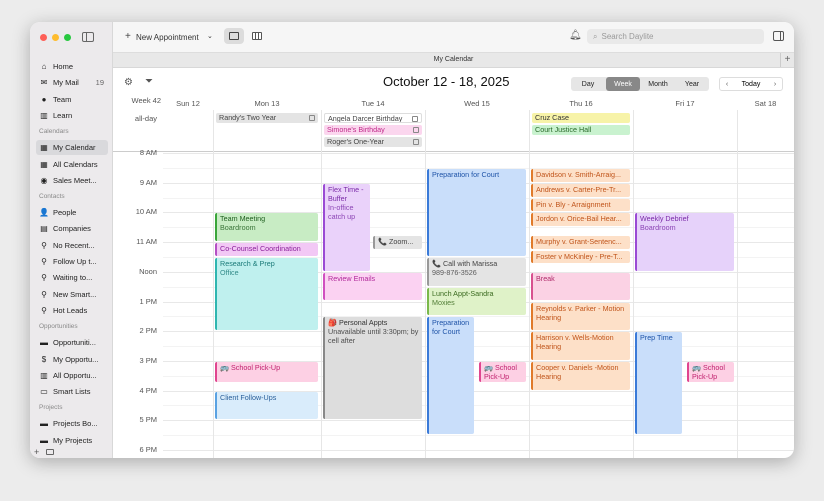 The height and width of the screenshot is (501, 824). Describe the element at coordinates (580, 286) in the screenshot. I see `calendar-event: Break` at that location.